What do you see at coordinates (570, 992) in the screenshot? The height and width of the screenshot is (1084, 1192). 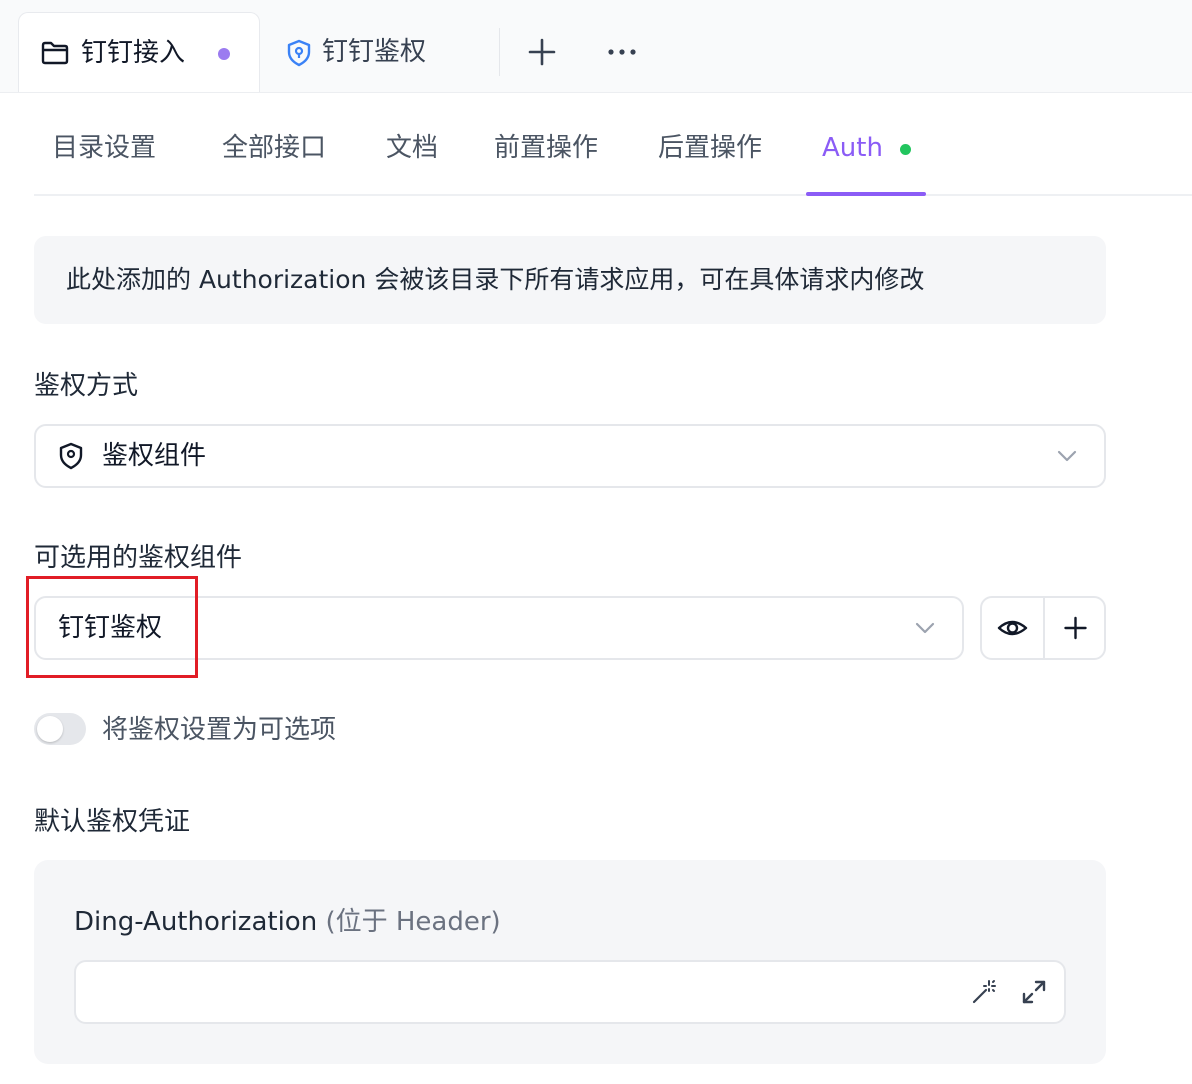 I see `credential-input` at bounding box center [570, 992].